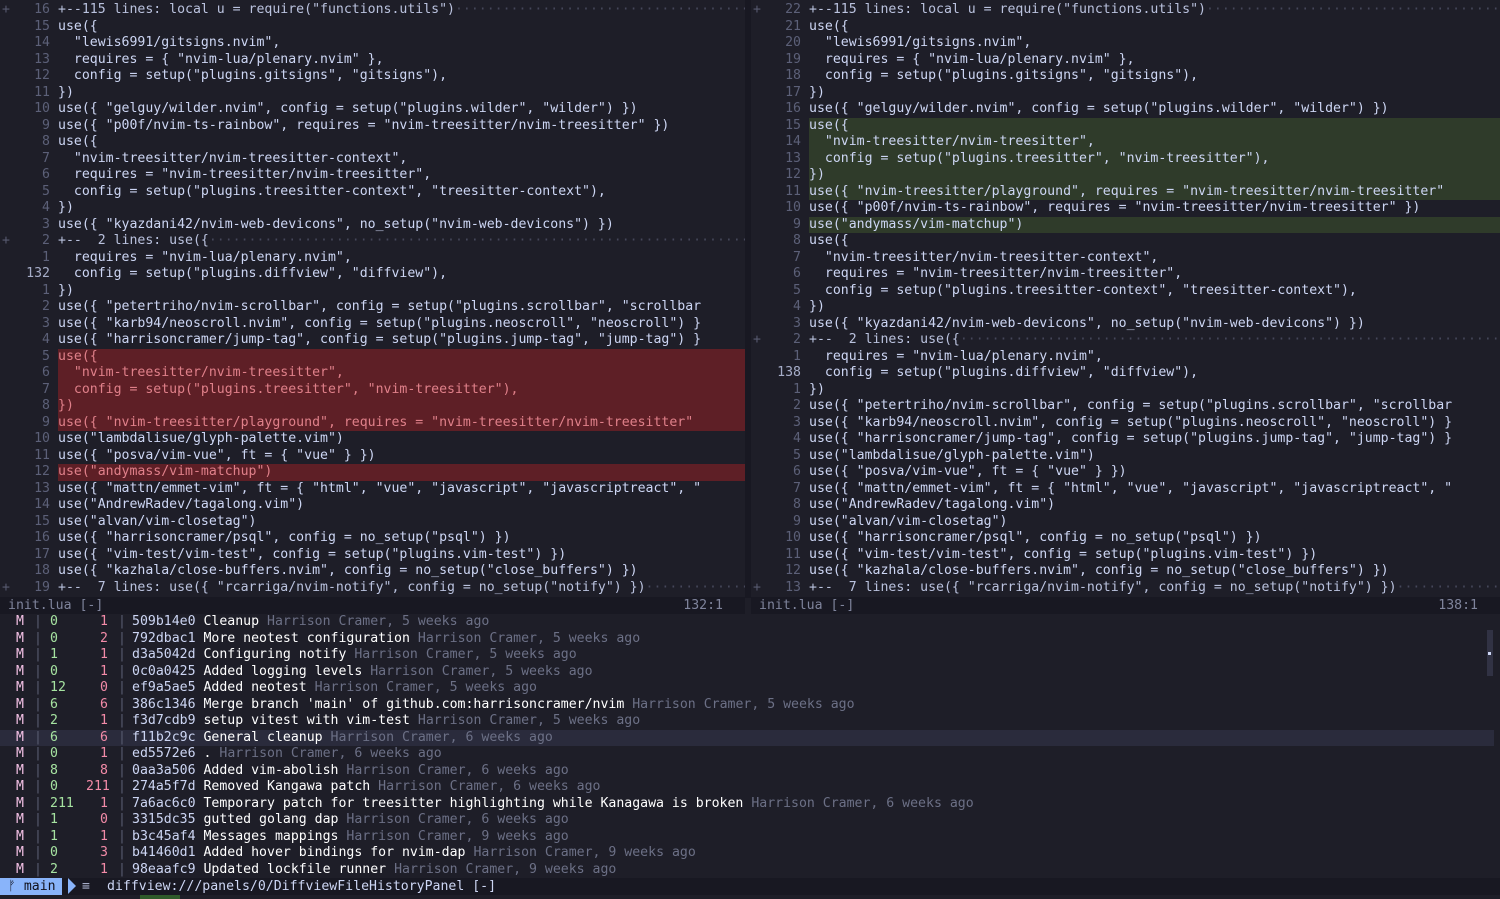  I want to click on code-line: 15 use("alvan/vim-closetag"), so click(372, 522).